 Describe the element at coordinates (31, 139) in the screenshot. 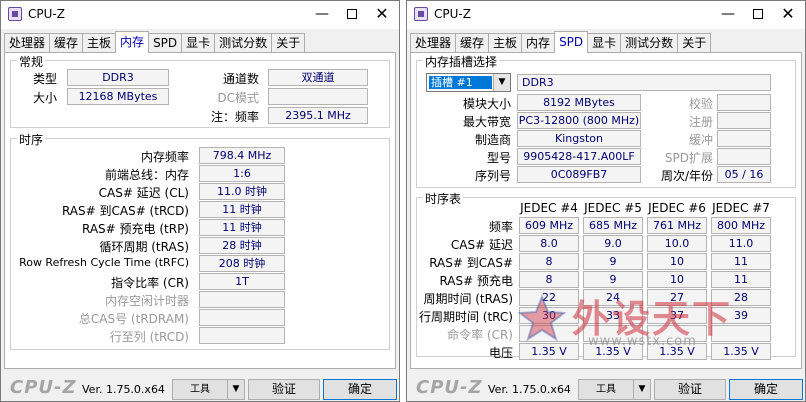

I see `timings-title: 时序` at that location.